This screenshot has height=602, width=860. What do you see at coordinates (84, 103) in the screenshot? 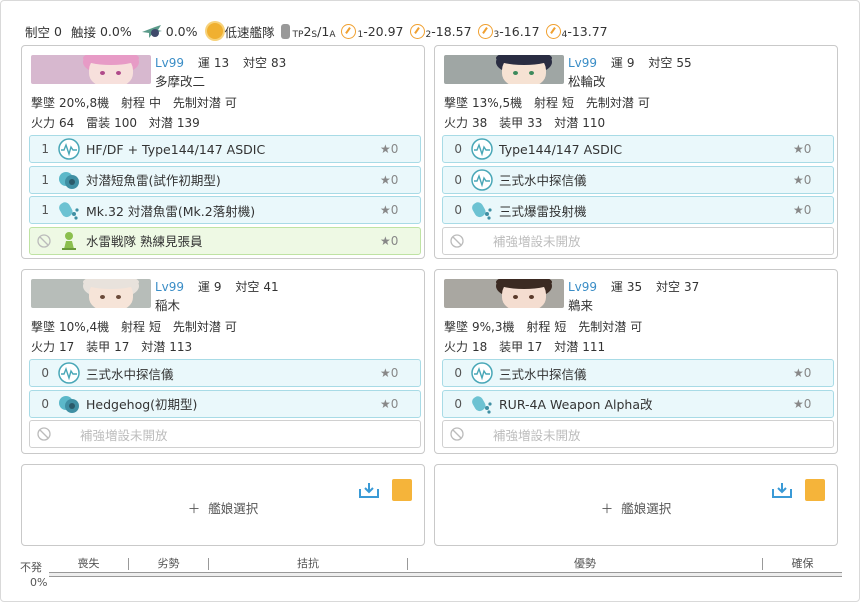
I see `shootdown-value: 20%,8機` at bounding box center [84, 103].